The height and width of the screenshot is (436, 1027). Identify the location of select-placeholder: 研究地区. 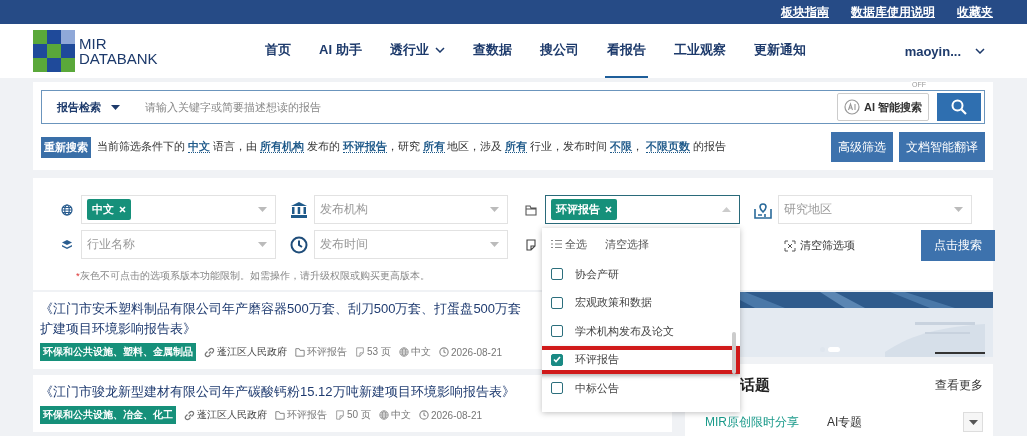
(808, 209).